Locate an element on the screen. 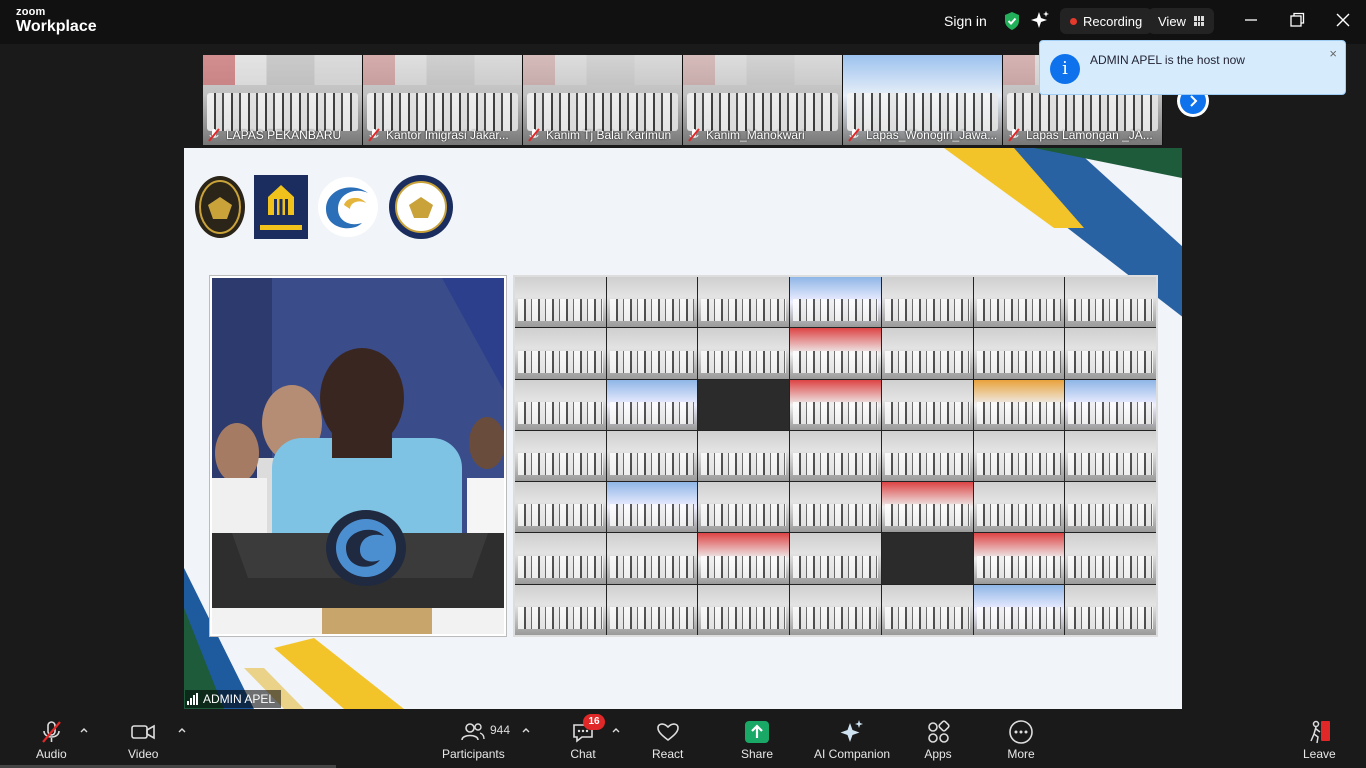 The width and height of the screenshot is (1366, 768). ai-companion-label: AI Companion is located at coordinates (852, 754).